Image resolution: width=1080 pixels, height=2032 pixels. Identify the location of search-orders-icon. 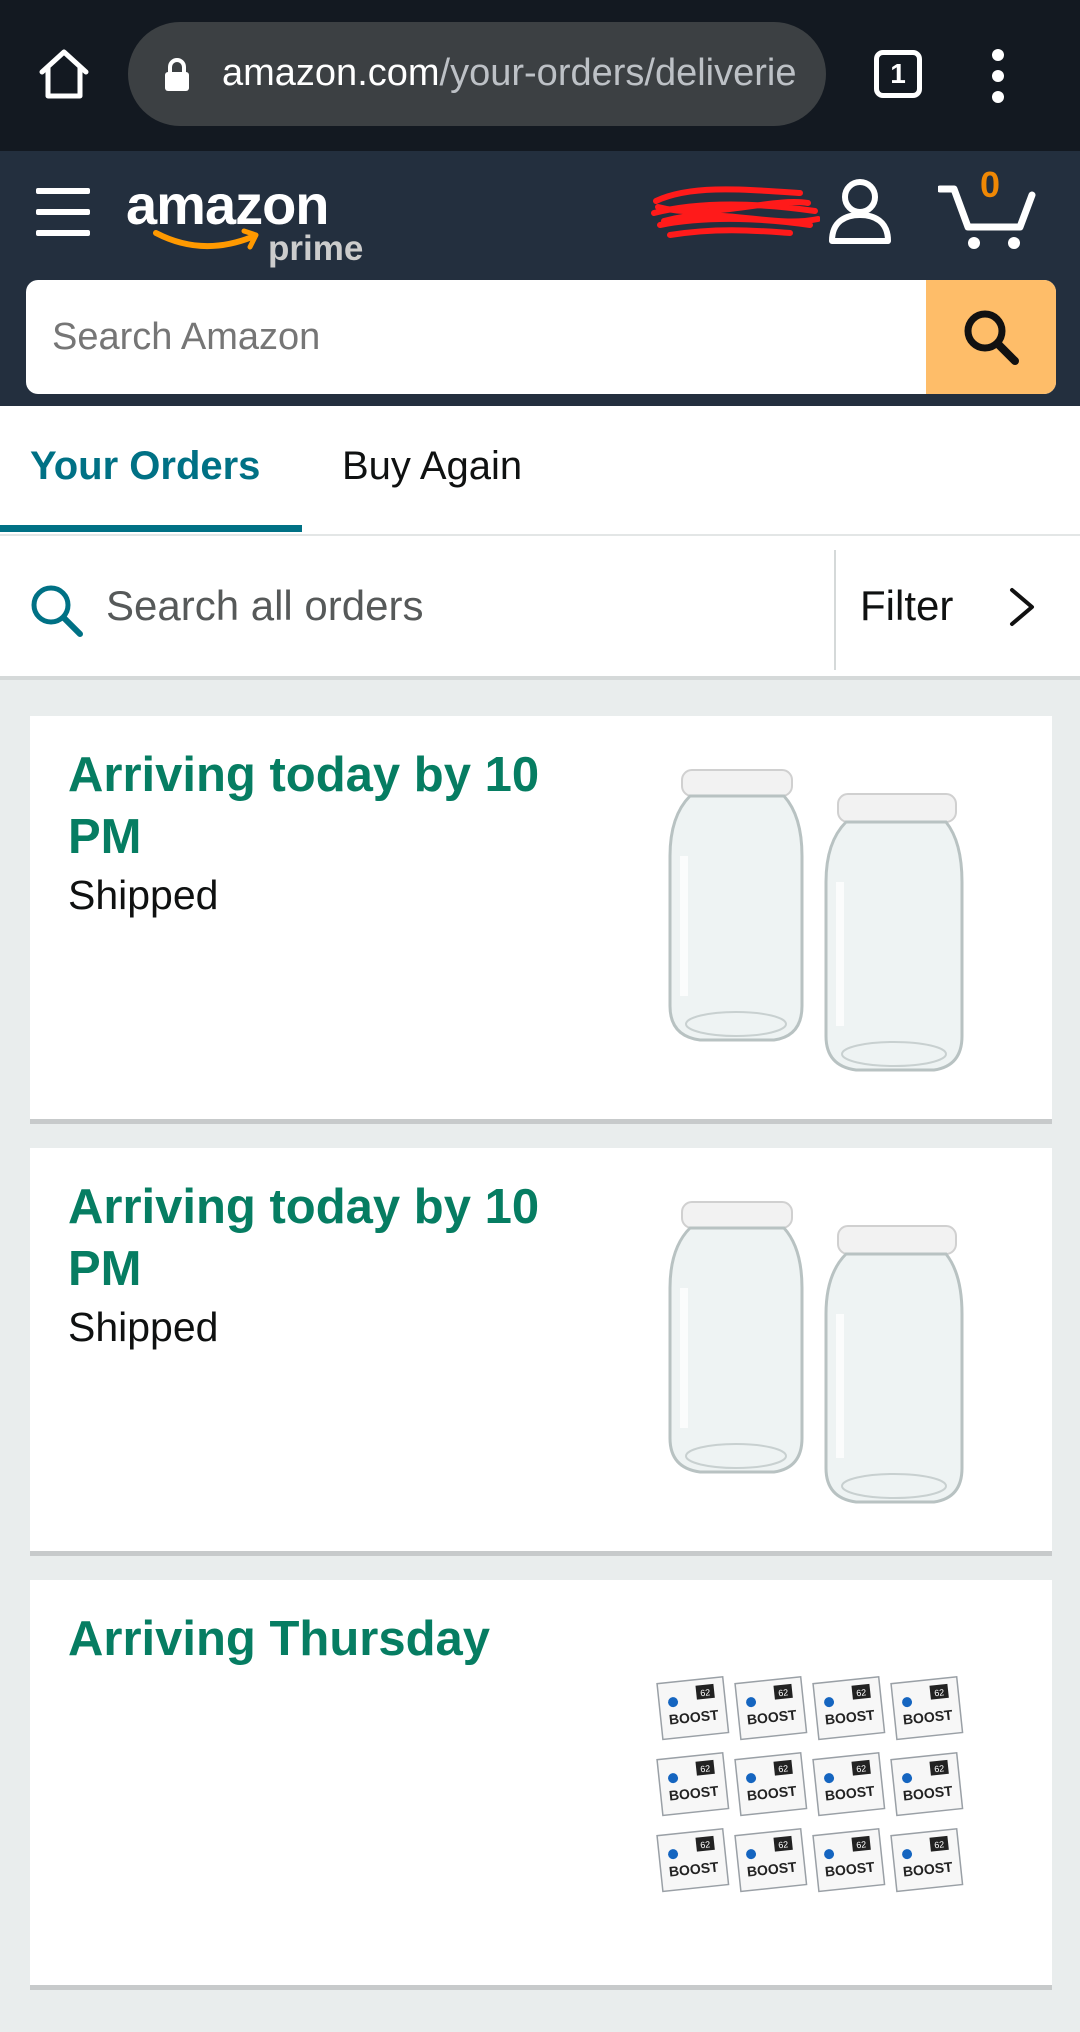
(57, 611).